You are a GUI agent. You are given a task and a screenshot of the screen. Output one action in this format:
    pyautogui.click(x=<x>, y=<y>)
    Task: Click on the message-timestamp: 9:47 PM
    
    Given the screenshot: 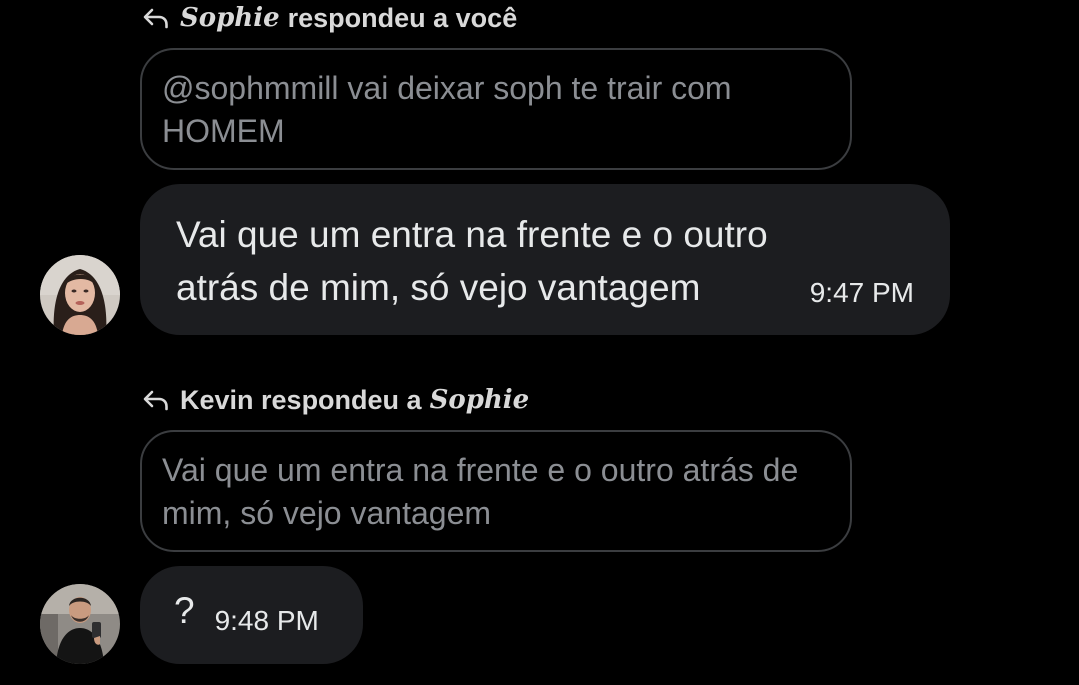 What is the action you would take?
    pyautogui.click(x=861, y=292)
    